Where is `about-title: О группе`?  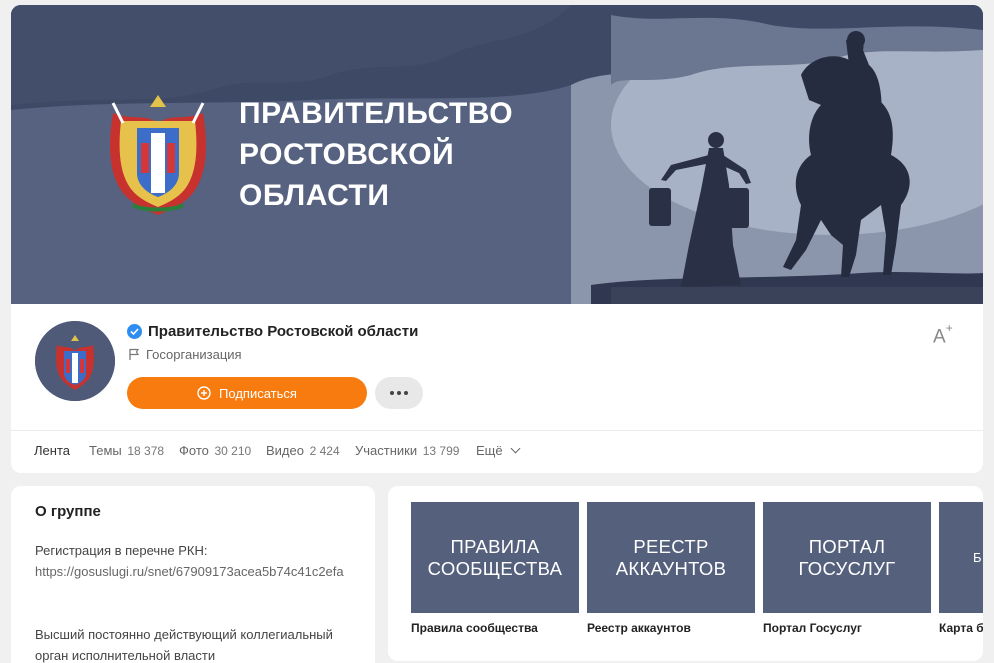 about-title: О группе is located at coordinates (68, 511).